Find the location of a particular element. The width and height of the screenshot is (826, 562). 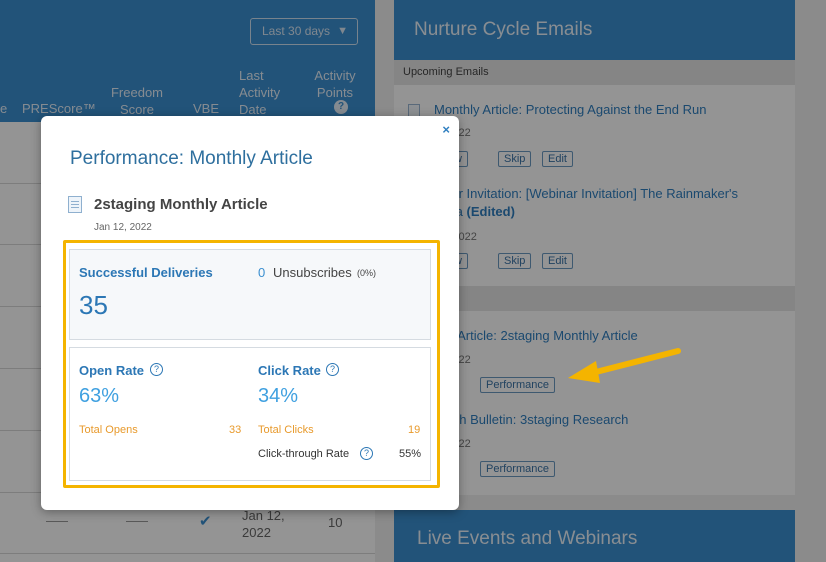

total-opens-value: 33 is located at coordinates (235, 430).